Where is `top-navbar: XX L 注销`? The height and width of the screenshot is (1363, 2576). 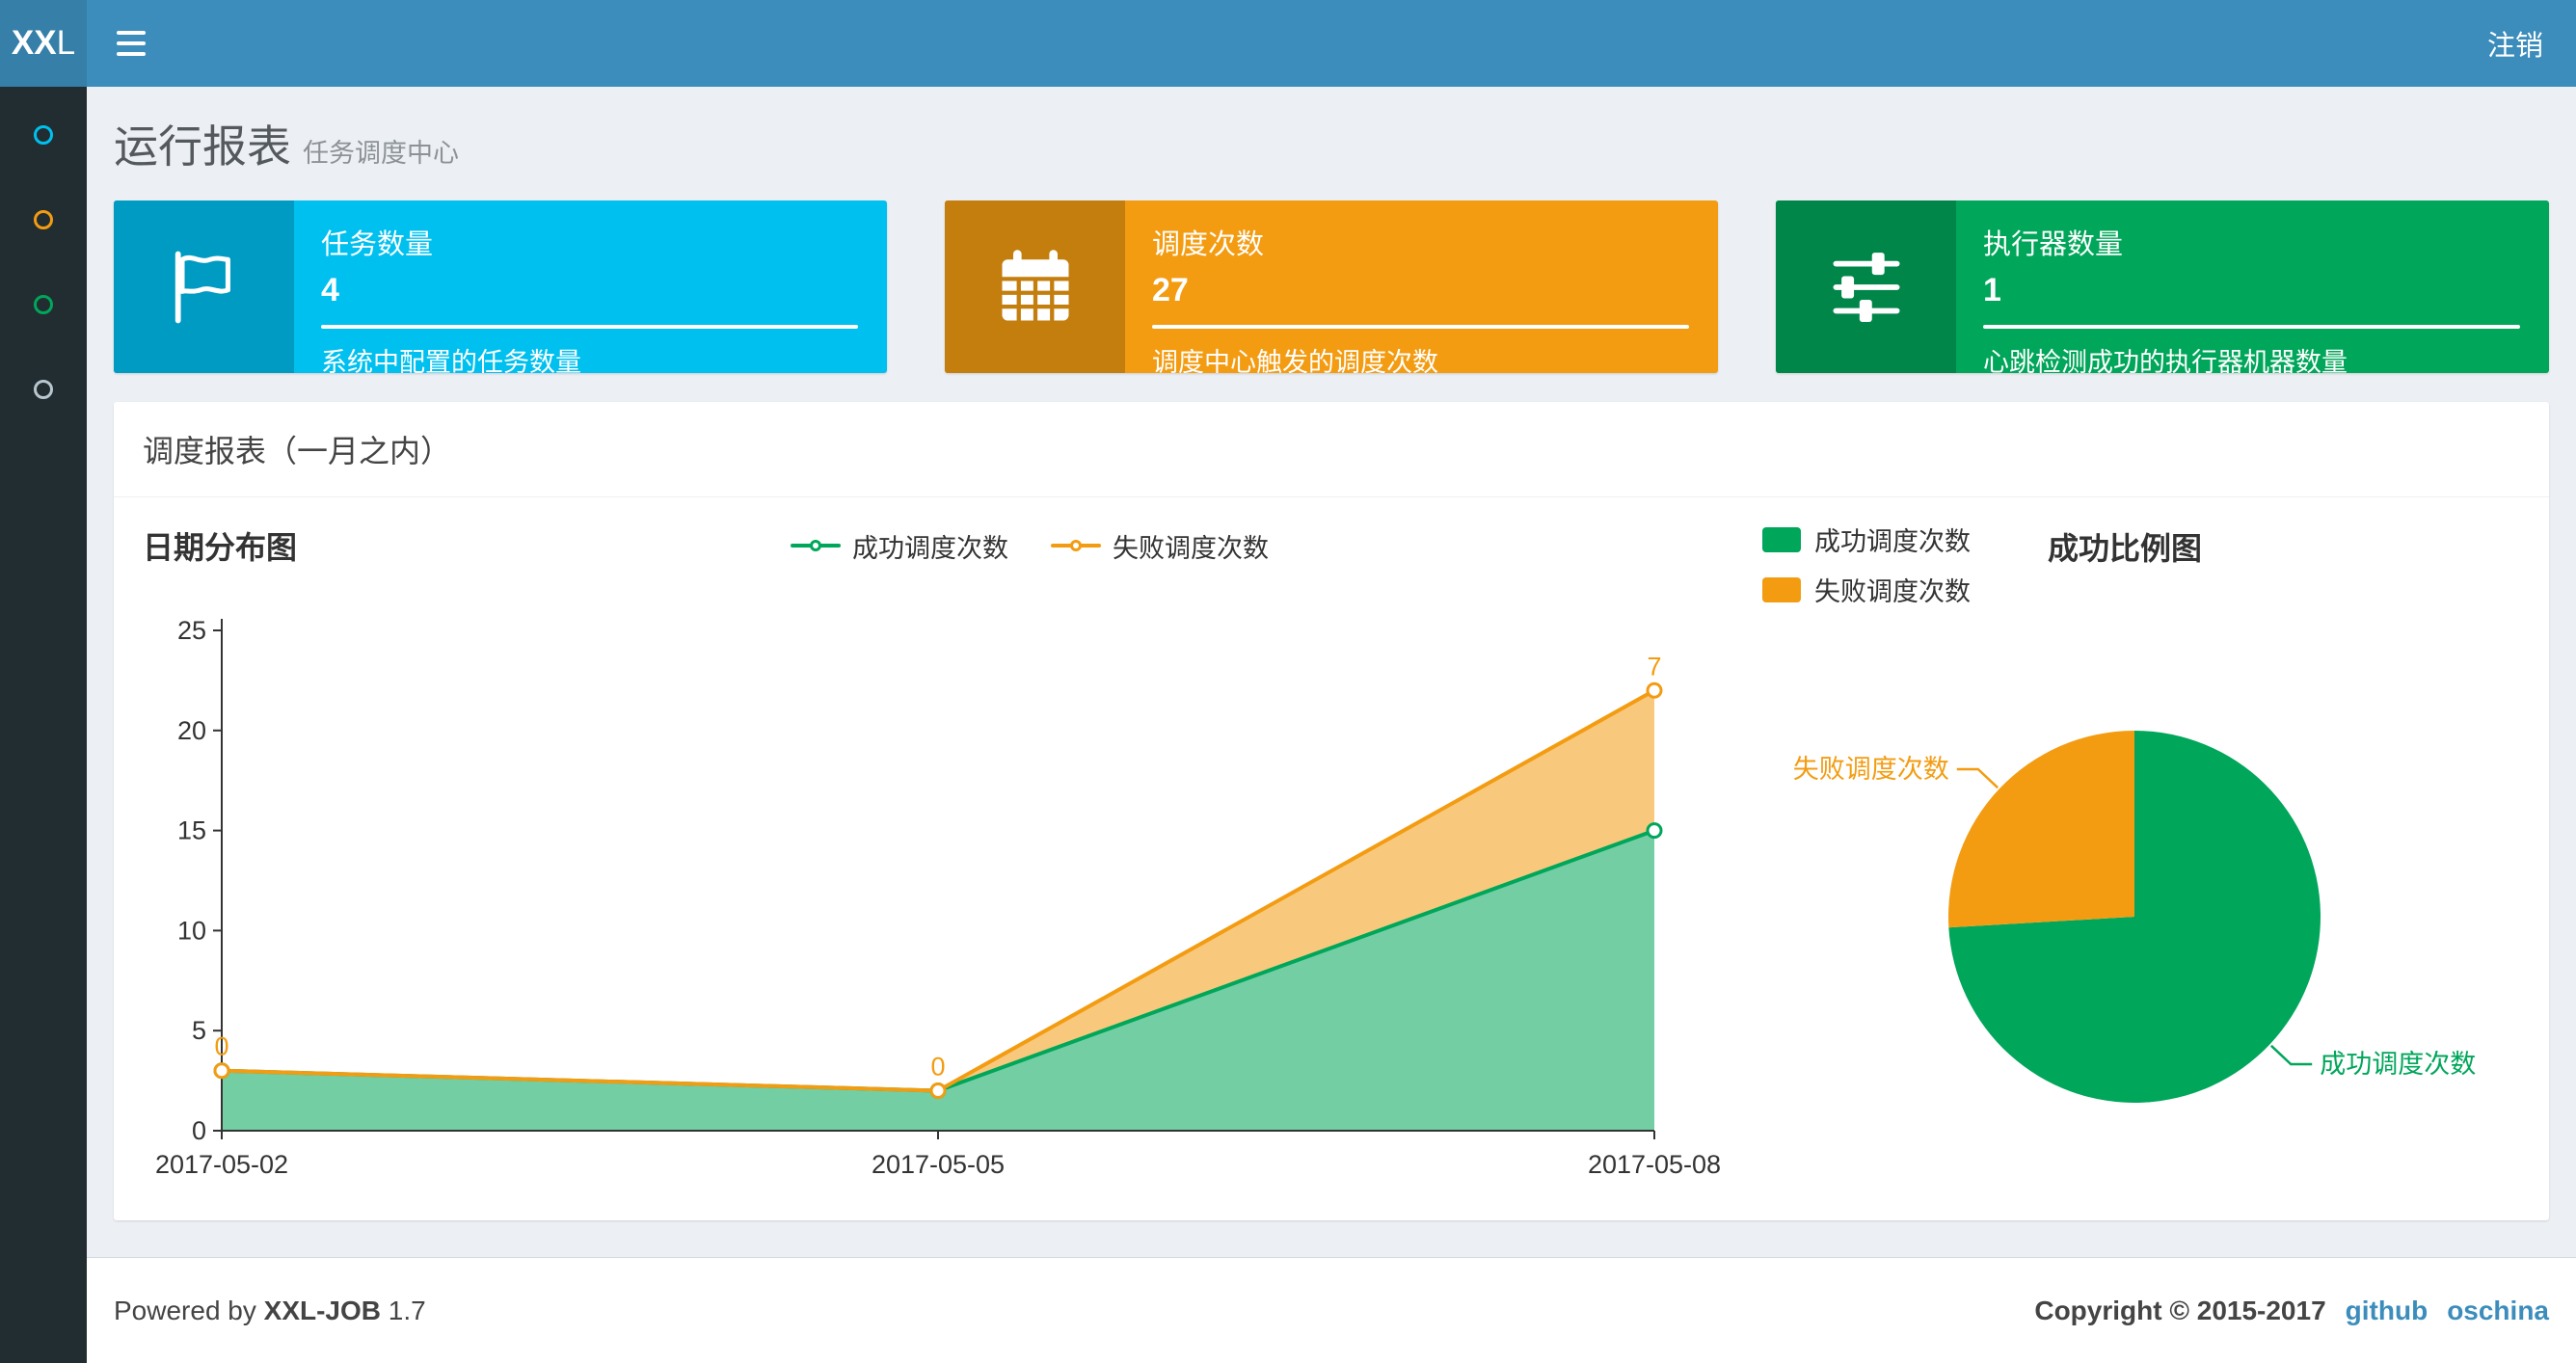 top-navbar: XX L 注销 is located at coordinates (1288, 43).